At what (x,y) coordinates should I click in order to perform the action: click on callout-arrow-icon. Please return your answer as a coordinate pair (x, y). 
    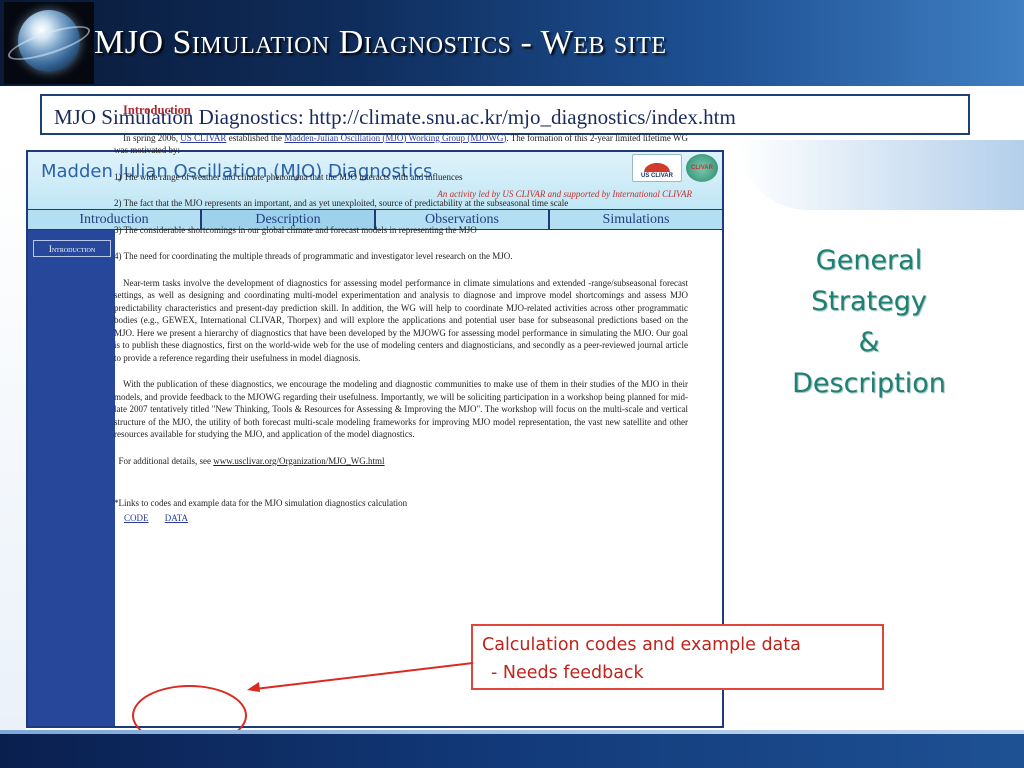
    Looking at the image, I should click on (360, 677).